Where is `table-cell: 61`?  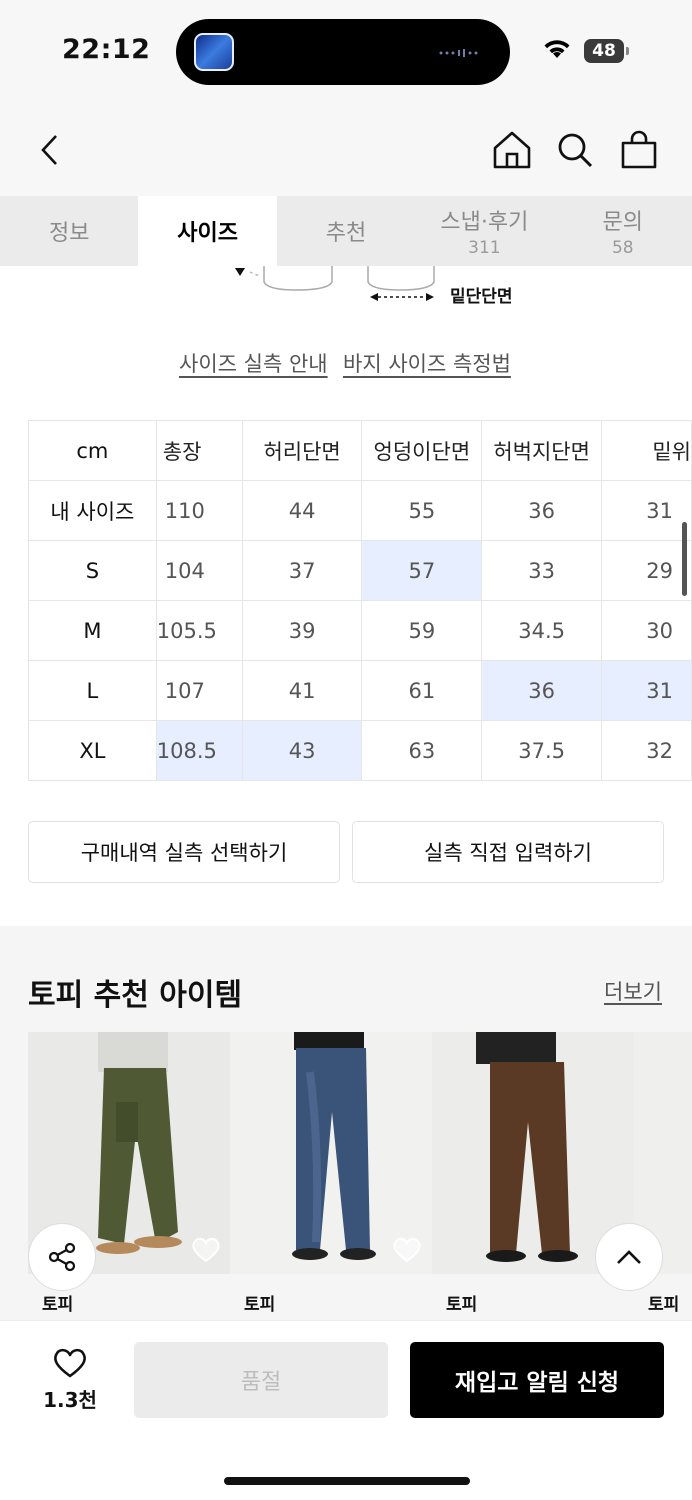
table-cell: 61 is located at coordinates (422, 690).